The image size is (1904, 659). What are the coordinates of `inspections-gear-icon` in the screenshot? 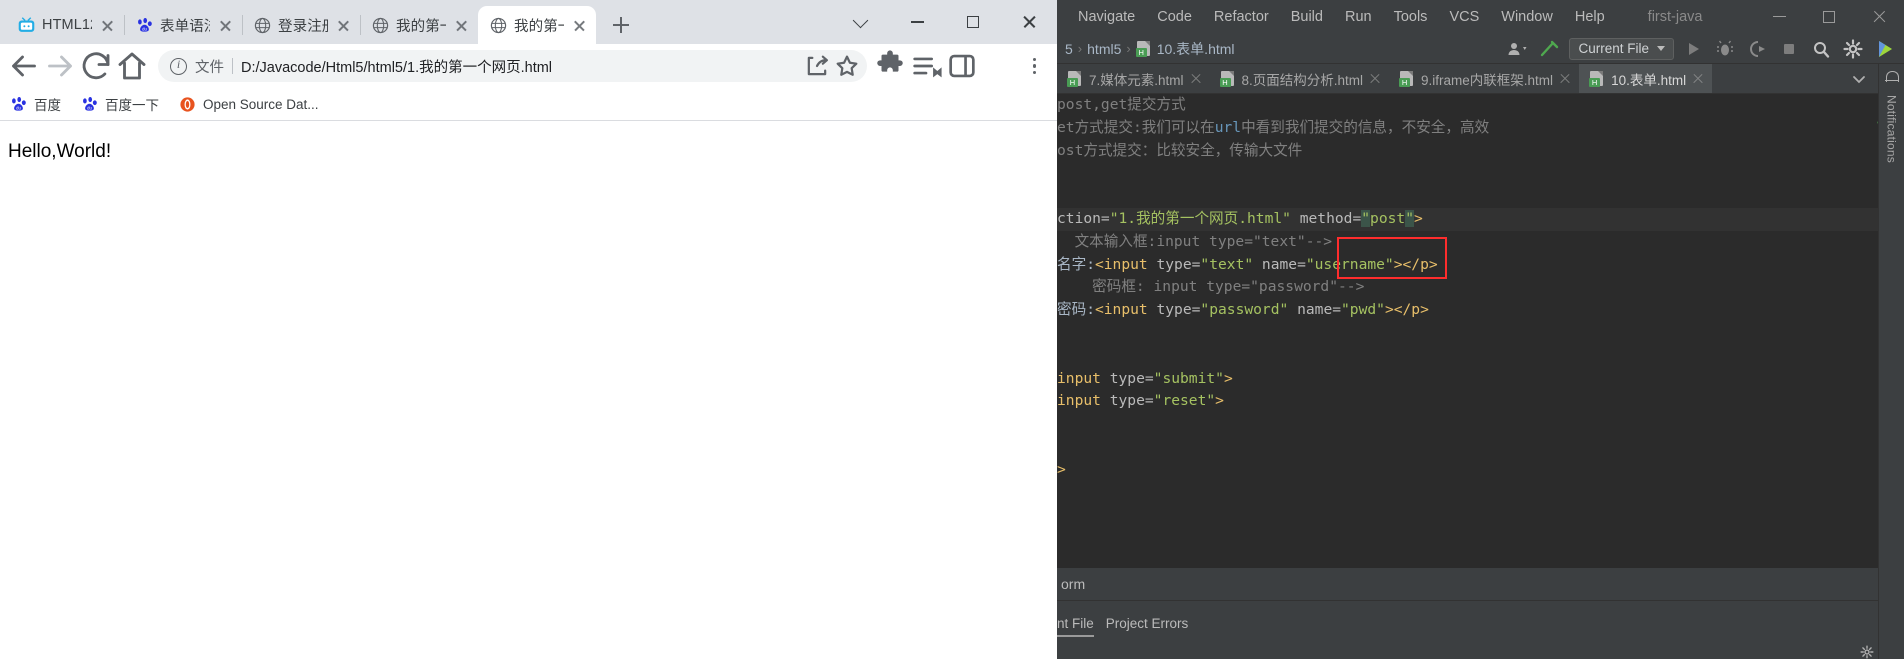 It's located at (1867, 652).